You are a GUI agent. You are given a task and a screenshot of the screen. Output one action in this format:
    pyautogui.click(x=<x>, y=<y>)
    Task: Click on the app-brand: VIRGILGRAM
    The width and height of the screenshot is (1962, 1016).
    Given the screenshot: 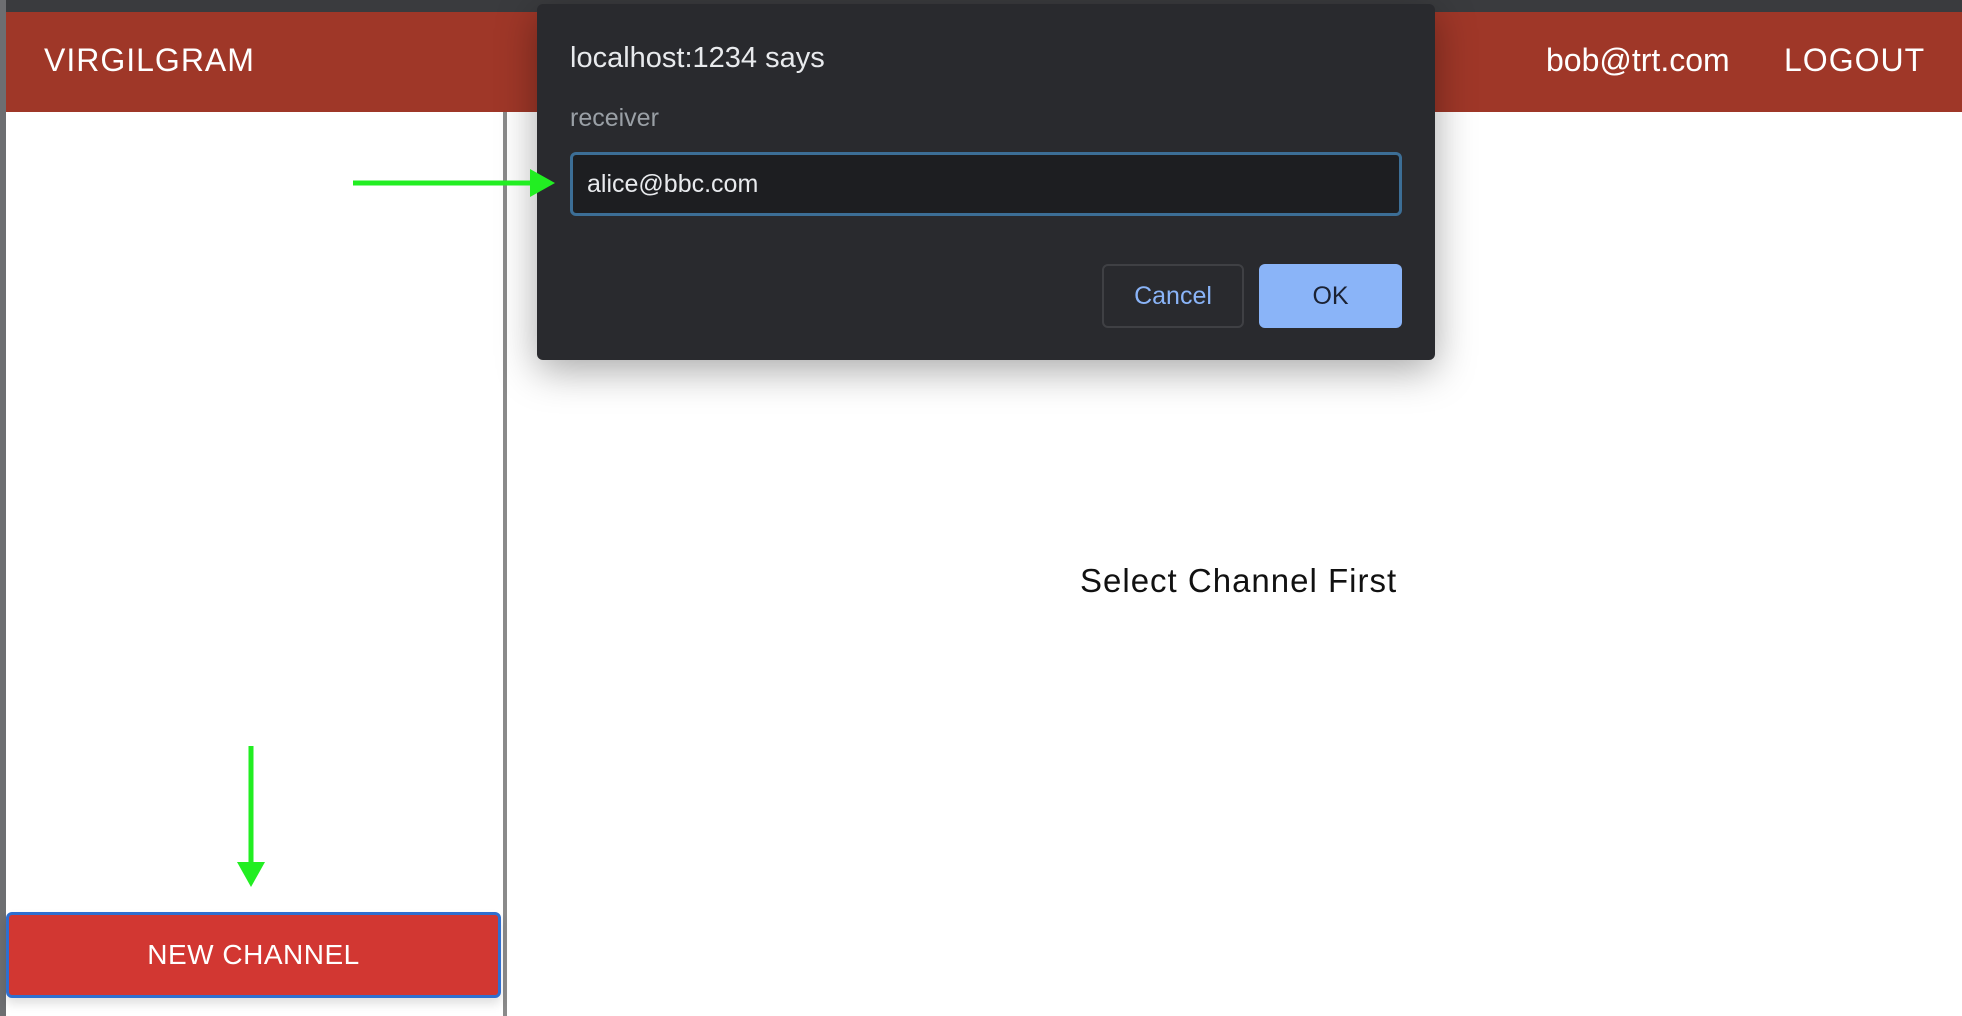 What is the action you would take?
    pyautogui.click(x=149, y=60)
    